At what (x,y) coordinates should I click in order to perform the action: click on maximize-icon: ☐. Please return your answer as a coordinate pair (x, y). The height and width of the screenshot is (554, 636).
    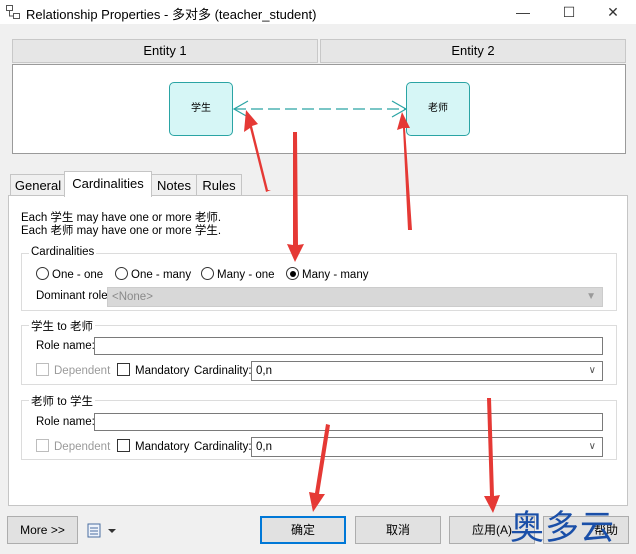
    Looking at the image, I should click on (569, 12).